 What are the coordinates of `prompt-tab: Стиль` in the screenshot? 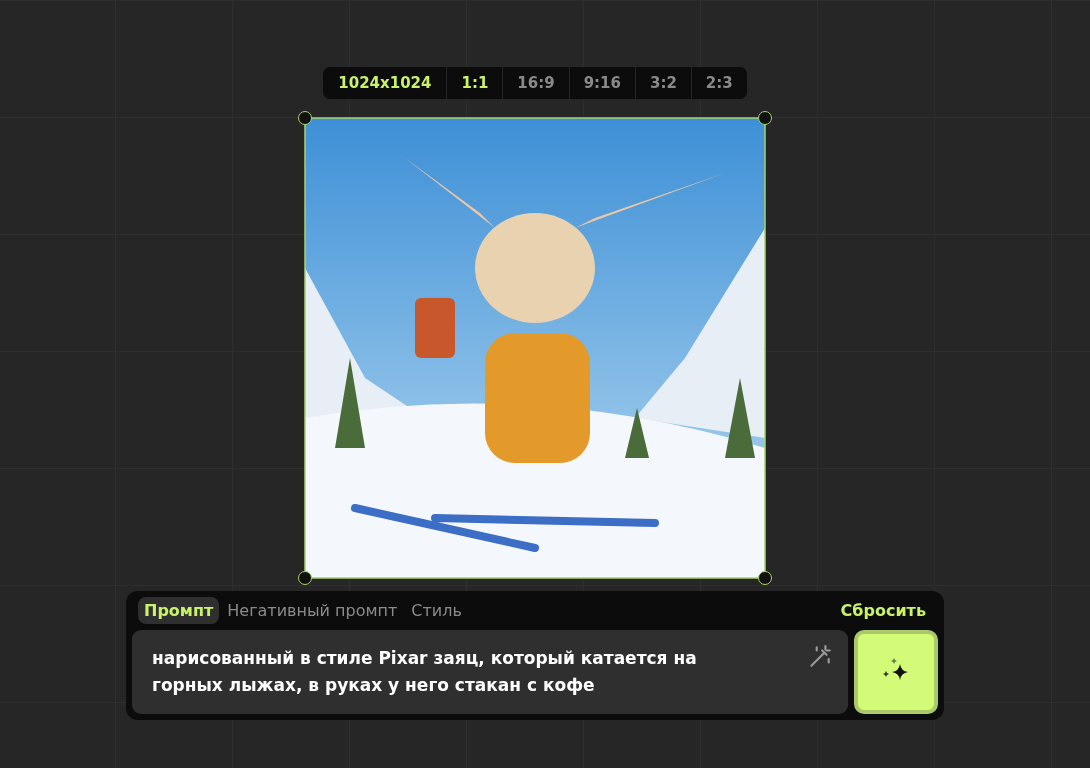 It's located at (436, 610).